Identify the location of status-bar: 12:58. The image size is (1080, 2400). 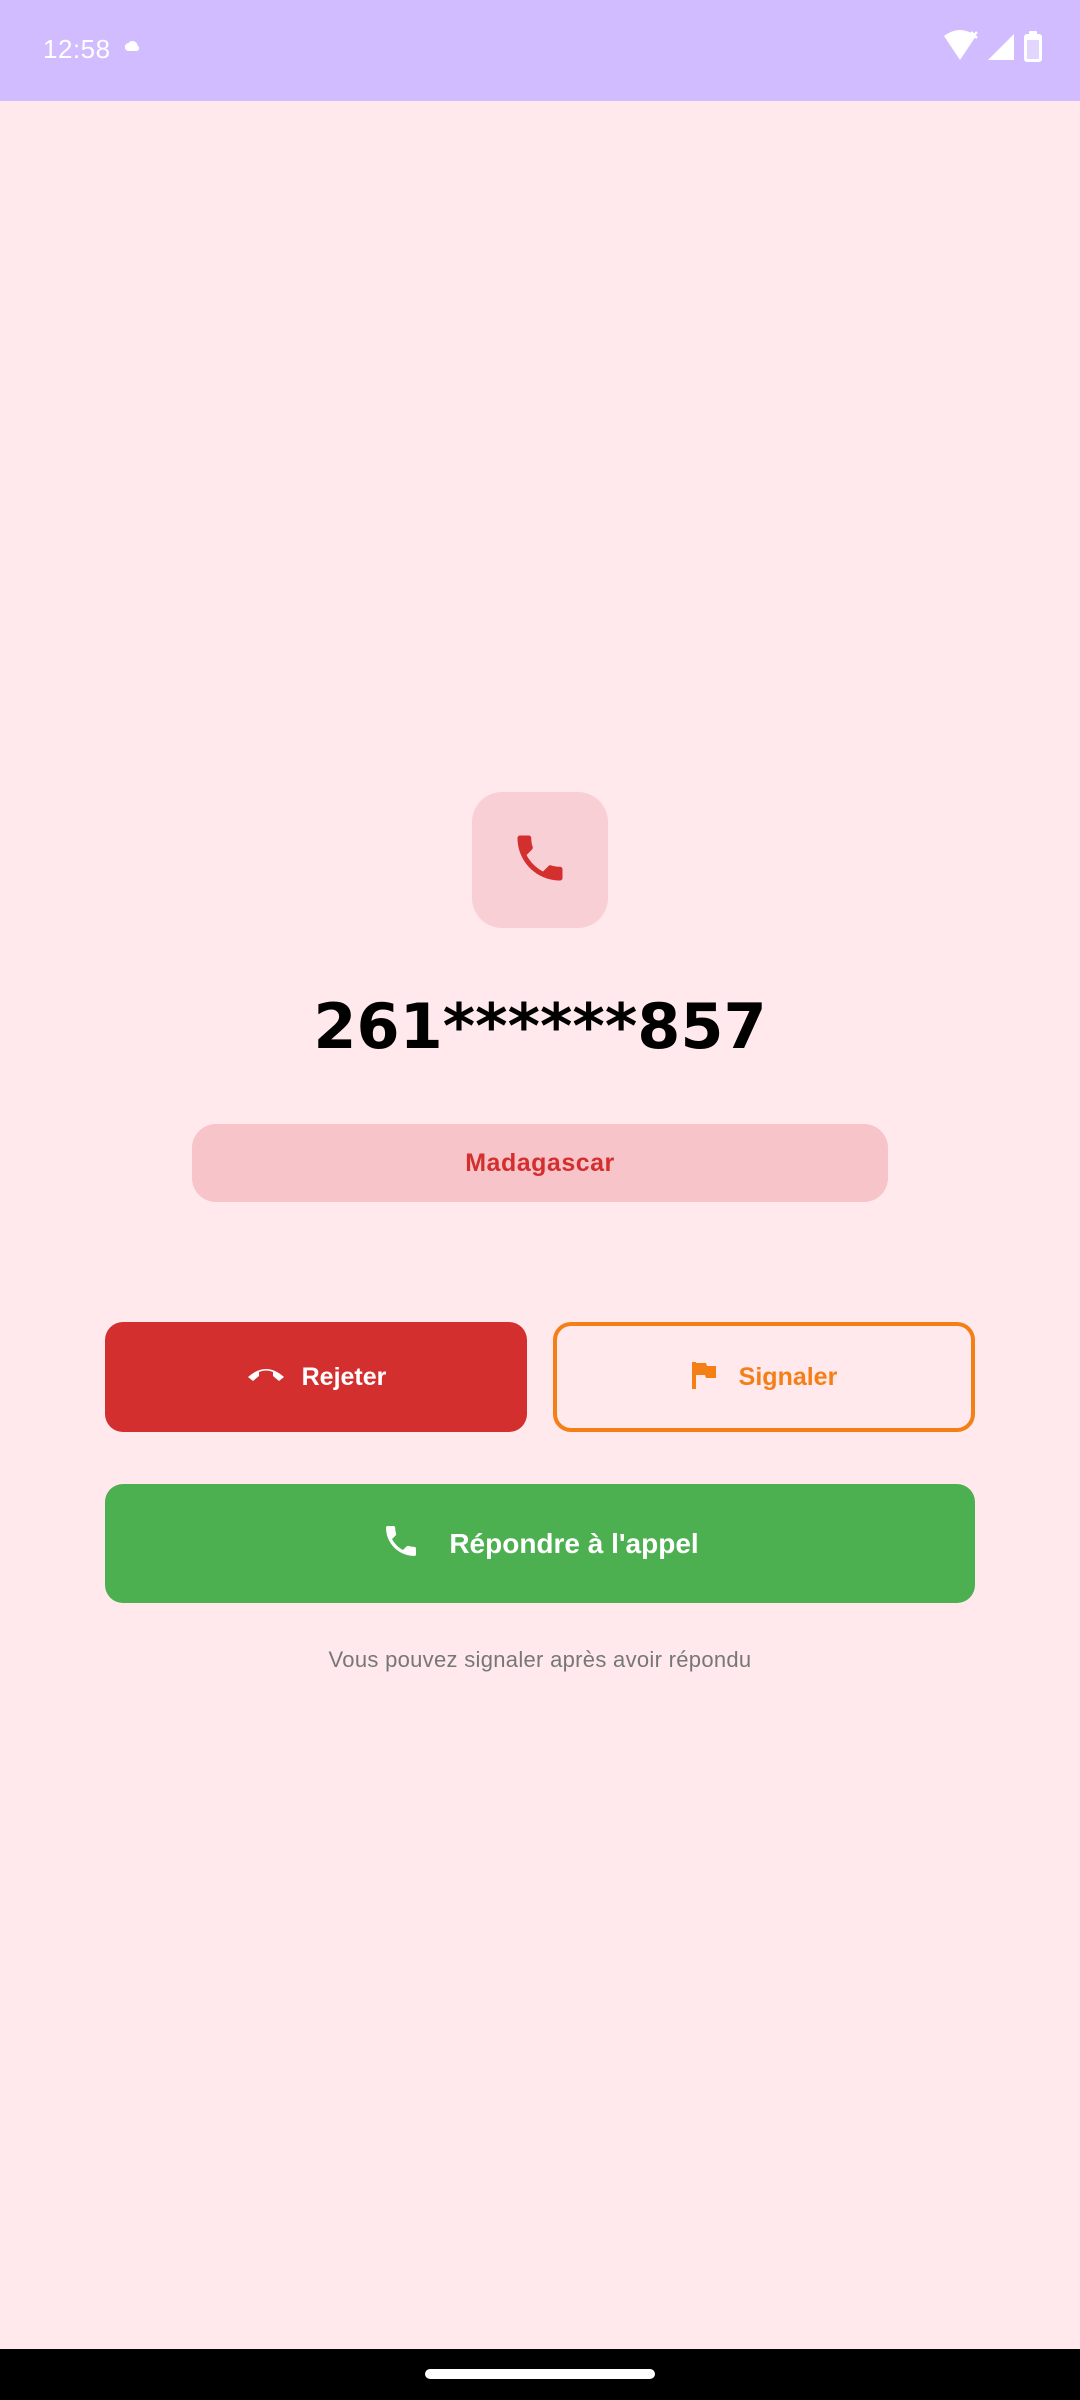
(540, 50).